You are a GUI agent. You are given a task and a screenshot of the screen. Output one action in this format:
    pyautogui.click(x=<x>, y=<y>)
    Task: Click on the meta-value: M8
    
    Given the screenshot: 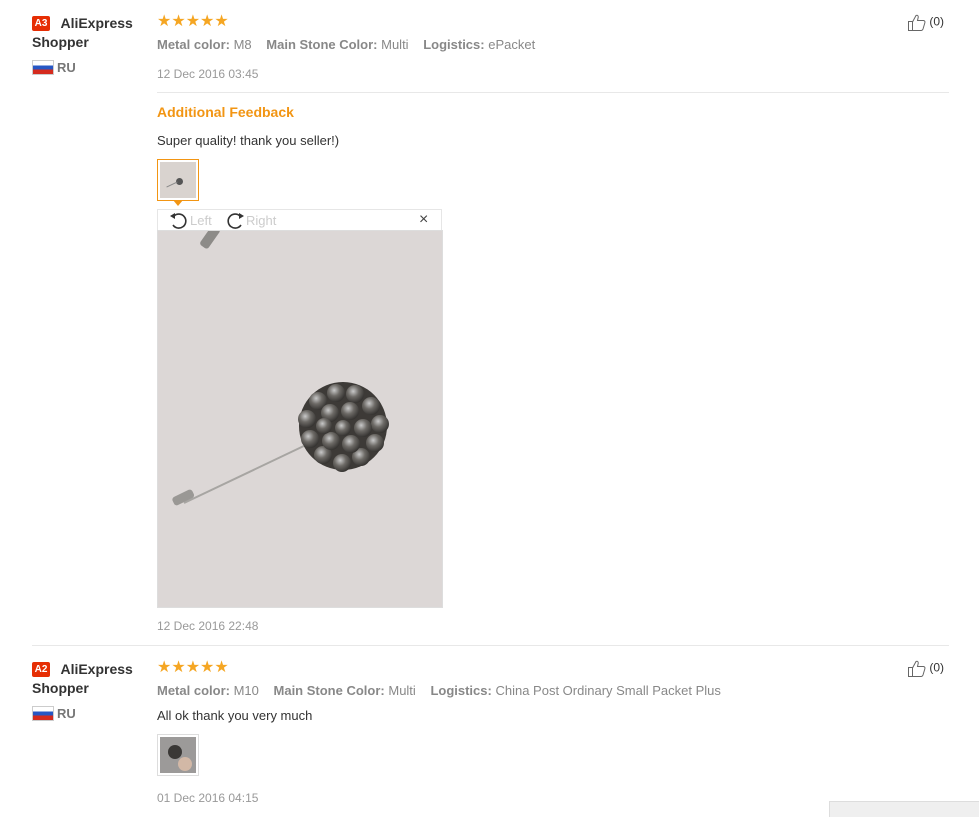 What is the action you would take?
    pyautogui.click(x=242, y=44)
    